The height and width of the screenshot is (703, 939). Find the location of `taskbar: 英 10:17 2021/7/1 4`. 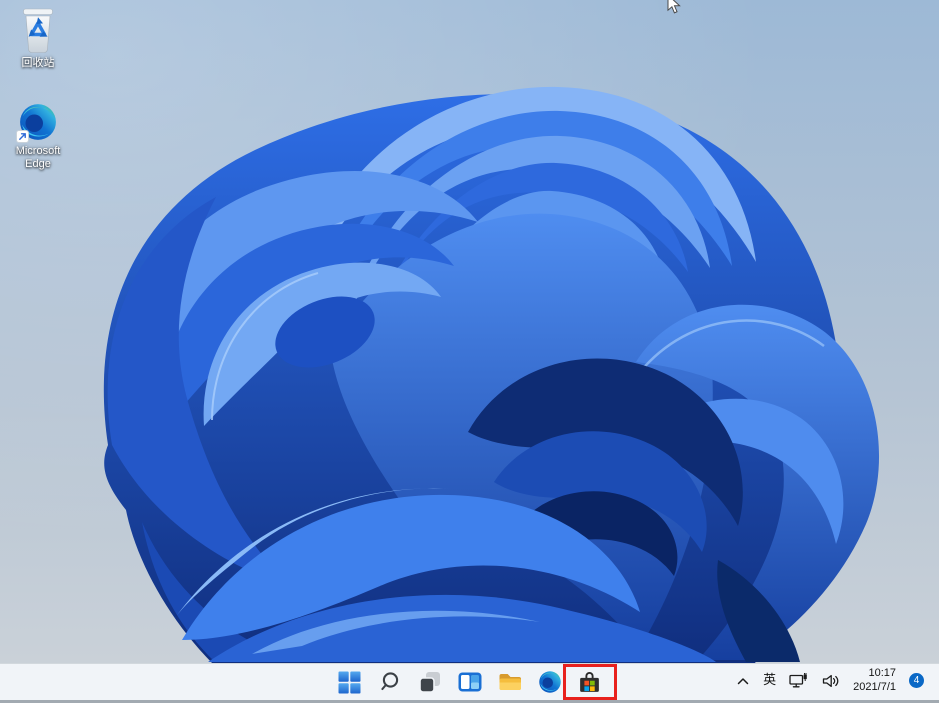

taskbar: 英 10:17 2021/7/1 4 is located at coordinates (469, 683).